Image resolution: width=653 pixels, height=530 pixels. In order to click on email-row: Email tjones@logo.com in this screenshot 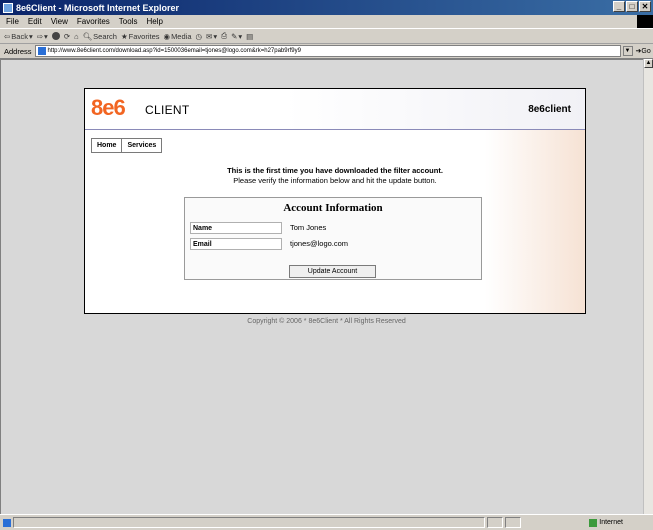, I will do `click(269, 243)`.